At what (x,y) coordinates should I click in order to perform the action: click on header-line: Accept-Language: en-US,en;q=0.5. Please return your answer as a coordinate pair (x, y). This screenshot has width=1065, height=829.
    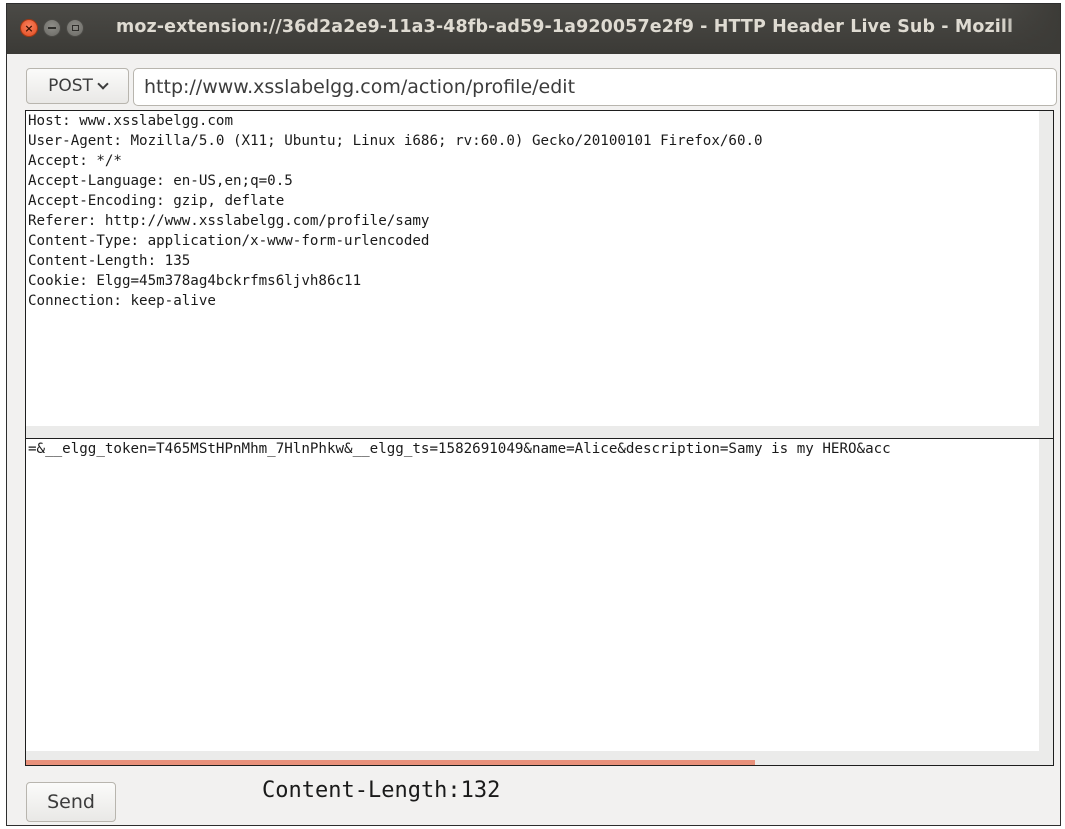
    Looking at the image, I should click on (160, 181).